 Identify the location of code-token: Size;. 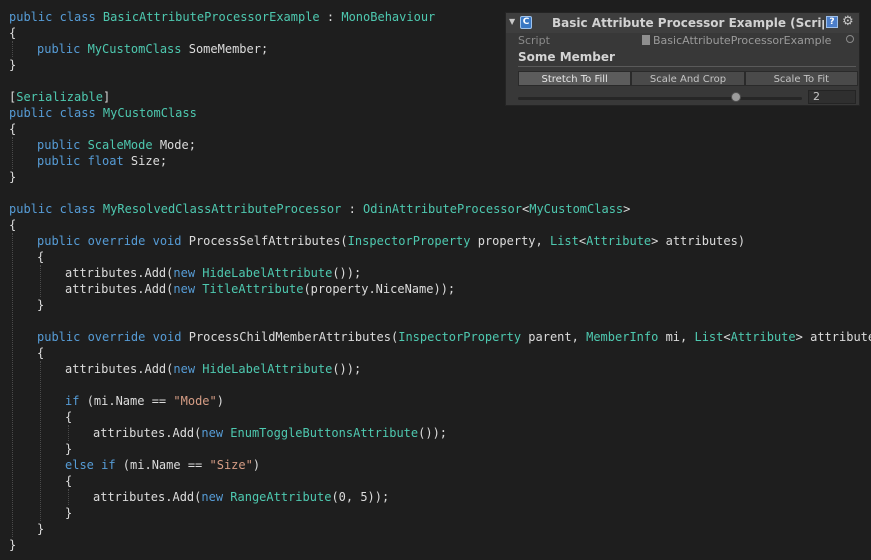
(149, 161).